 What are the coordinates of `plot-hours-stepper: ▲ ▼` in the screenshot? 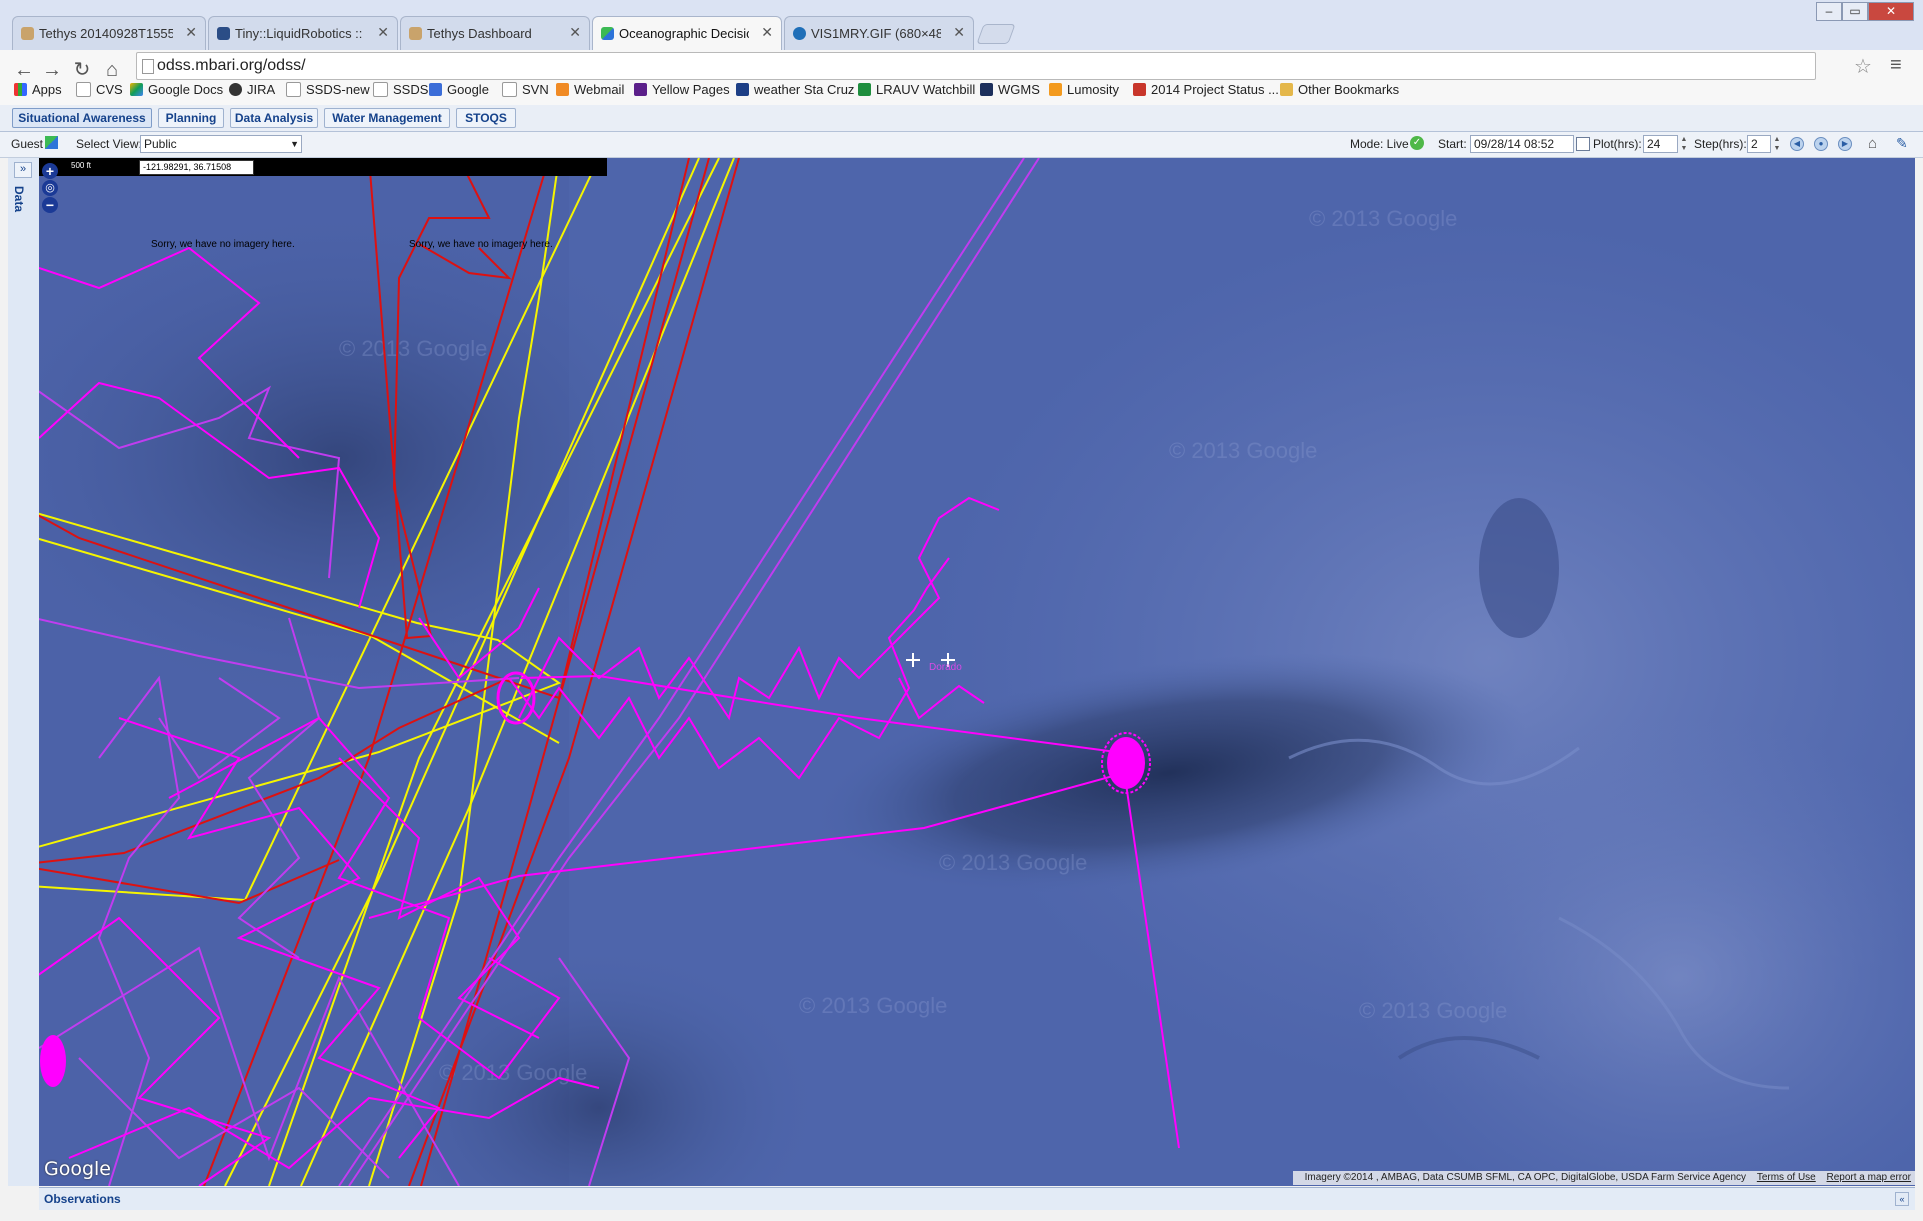 It's located at (1684, 144).